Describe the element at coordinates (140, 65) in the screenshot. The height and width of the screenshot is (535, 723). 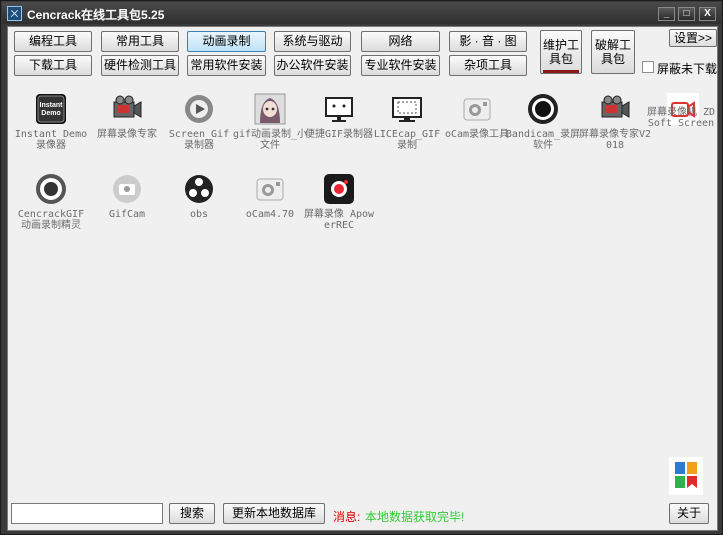
I see `category-hardware-check-button: 硬件检测工具` at that location.